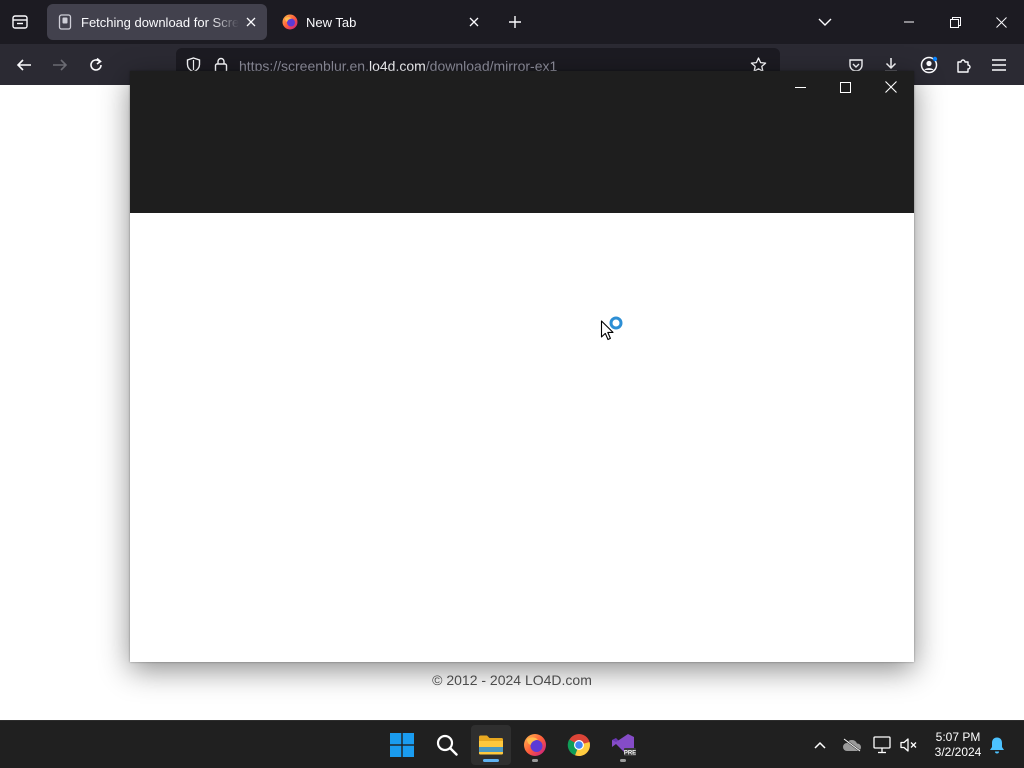  I want to click on app-menu-button, so click(999, 65).